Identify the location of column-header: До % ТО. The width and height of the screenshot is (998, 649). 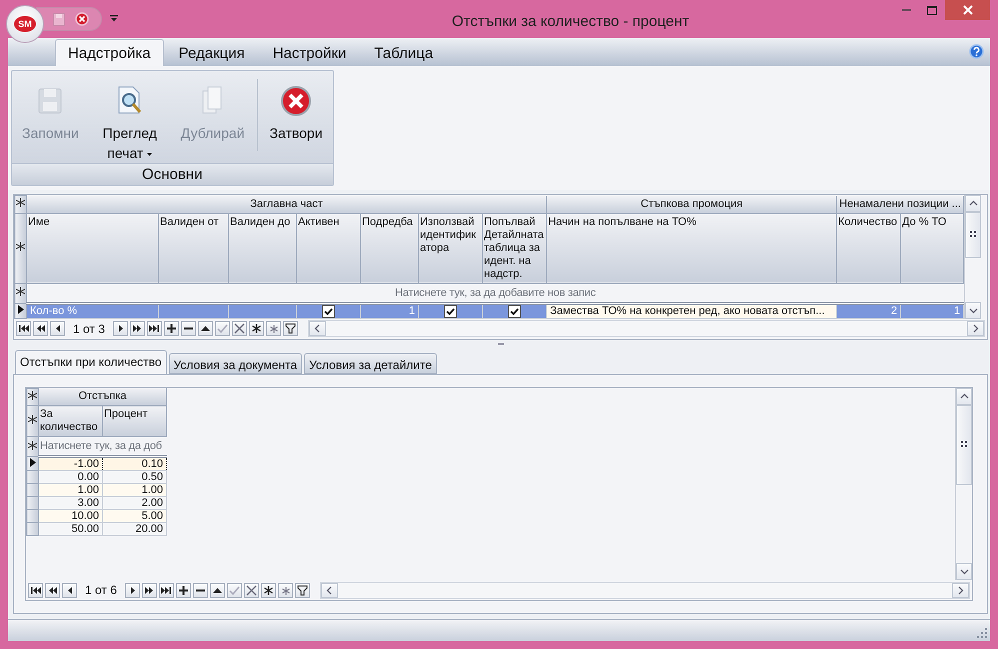
(932, 248).